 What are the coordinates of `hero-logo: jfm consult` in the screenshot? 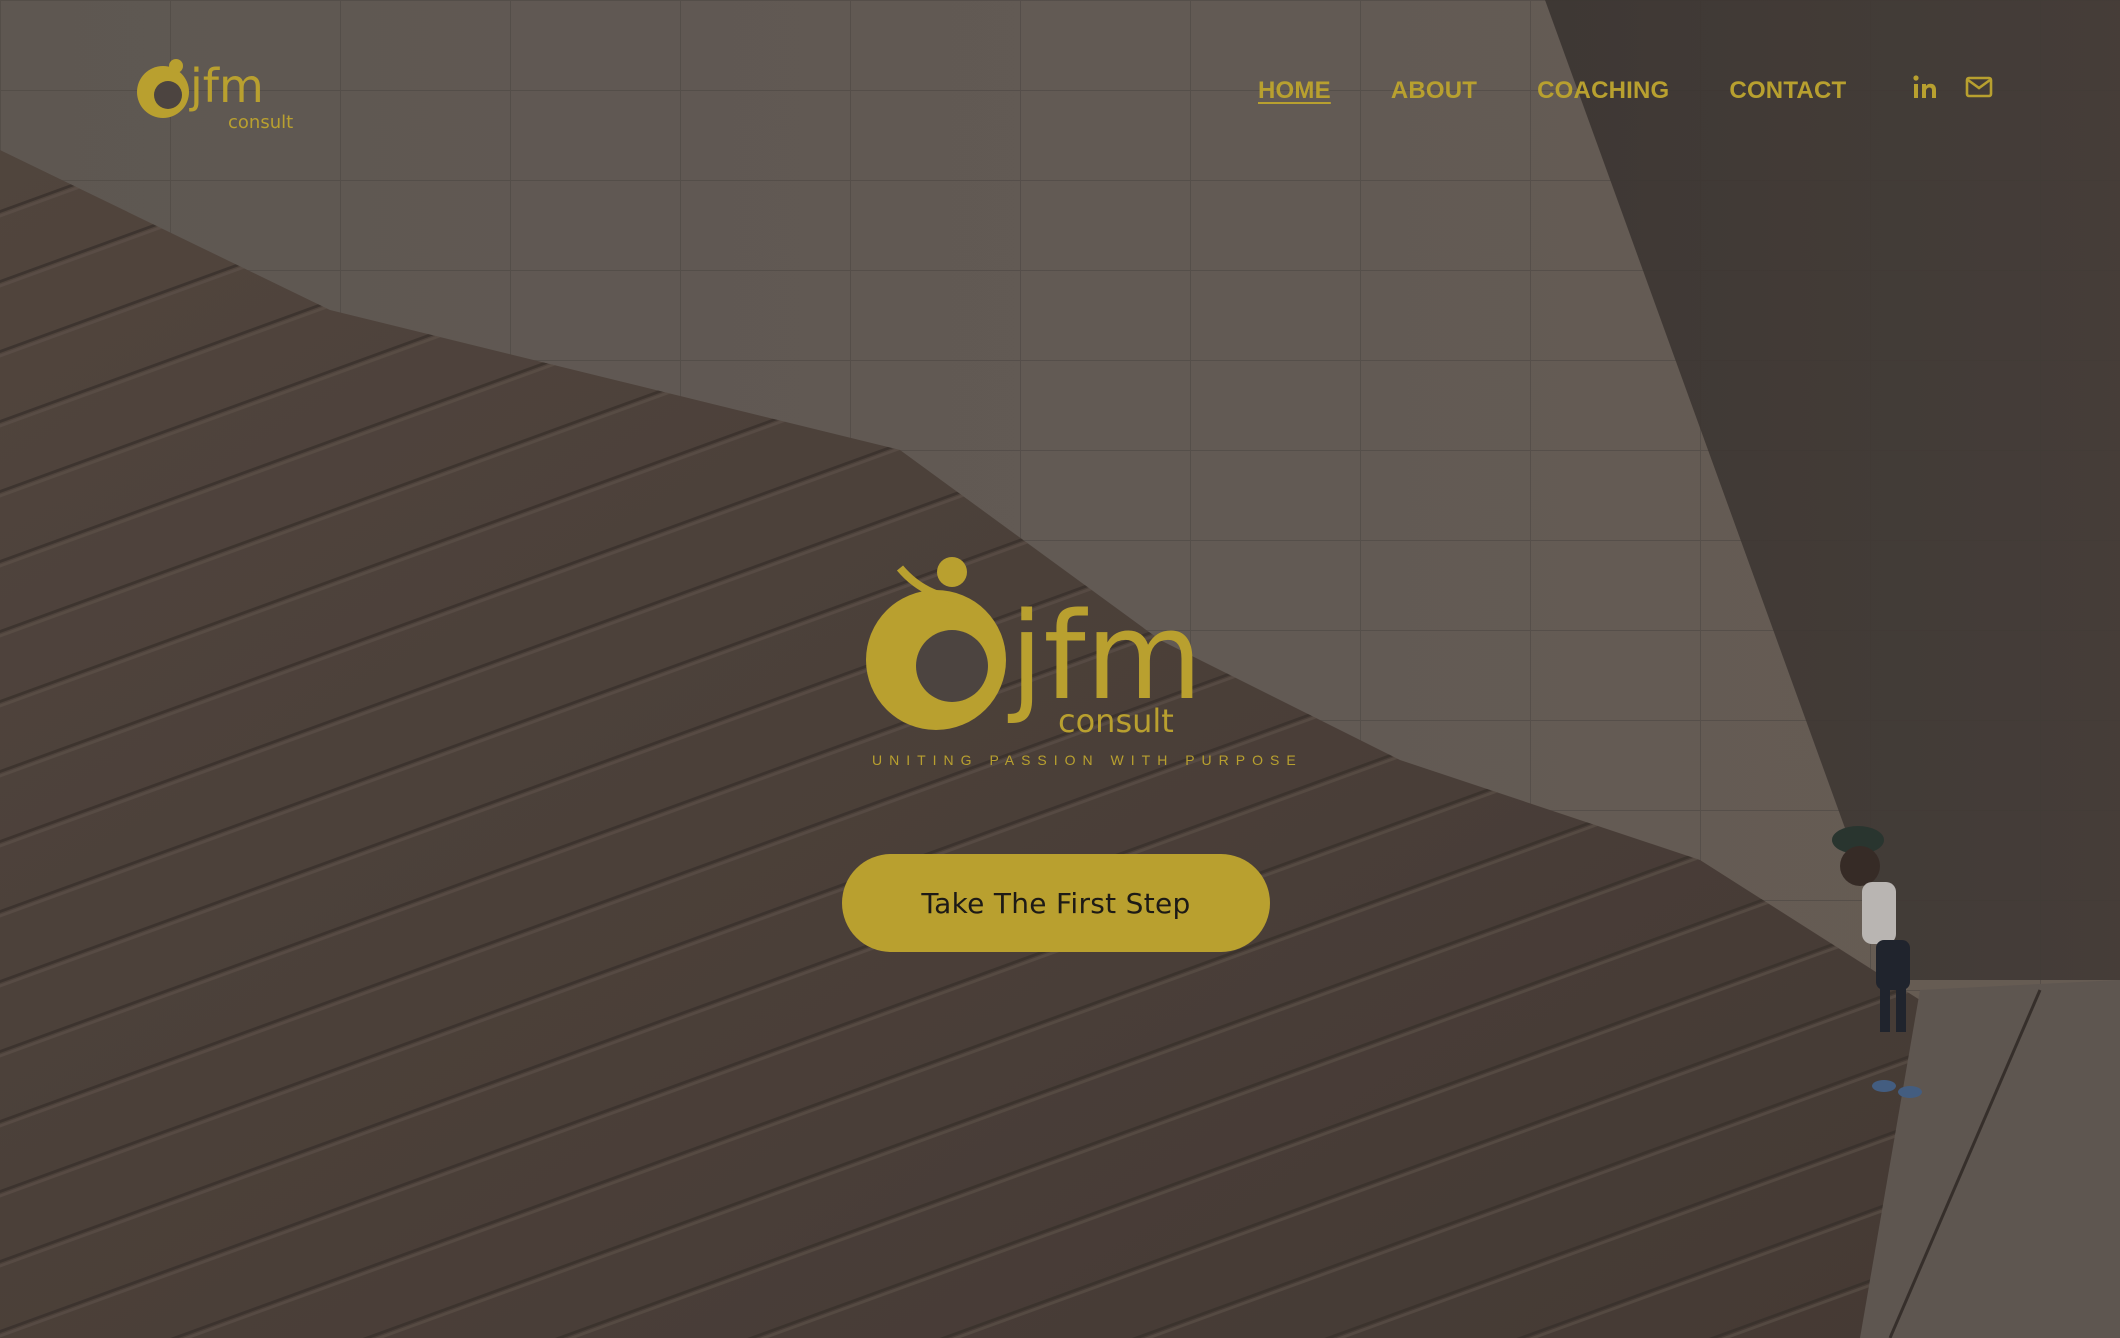 It's located at (1060, 663).